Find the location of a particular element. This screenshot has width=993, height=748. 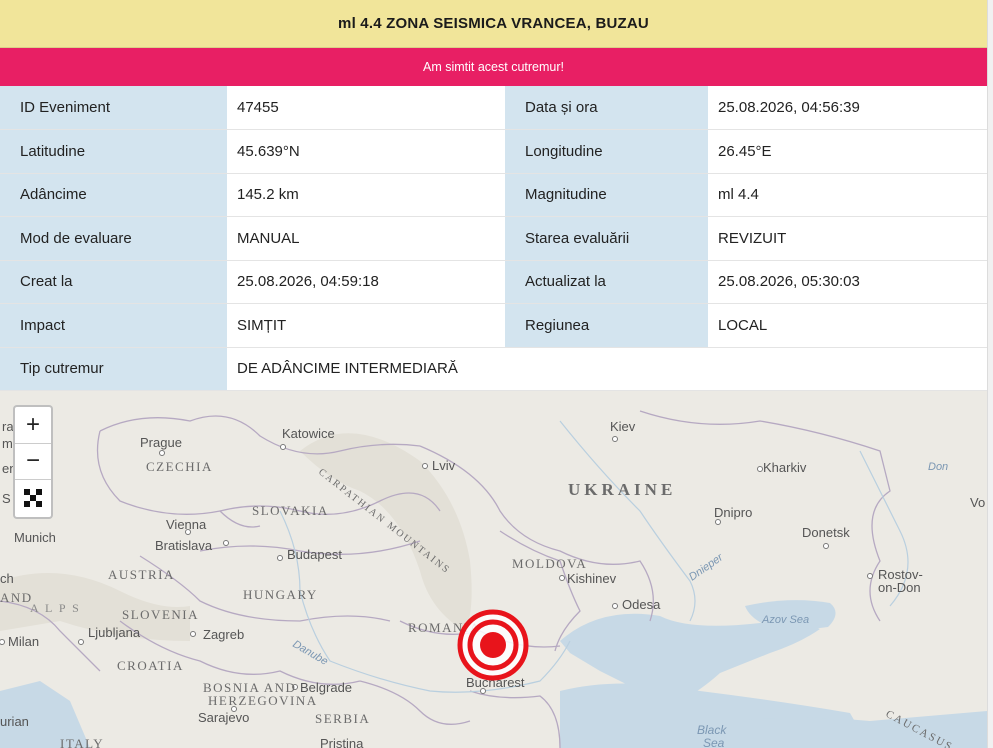

label-croatia: CROATIA is located at coordinates (150, 665).